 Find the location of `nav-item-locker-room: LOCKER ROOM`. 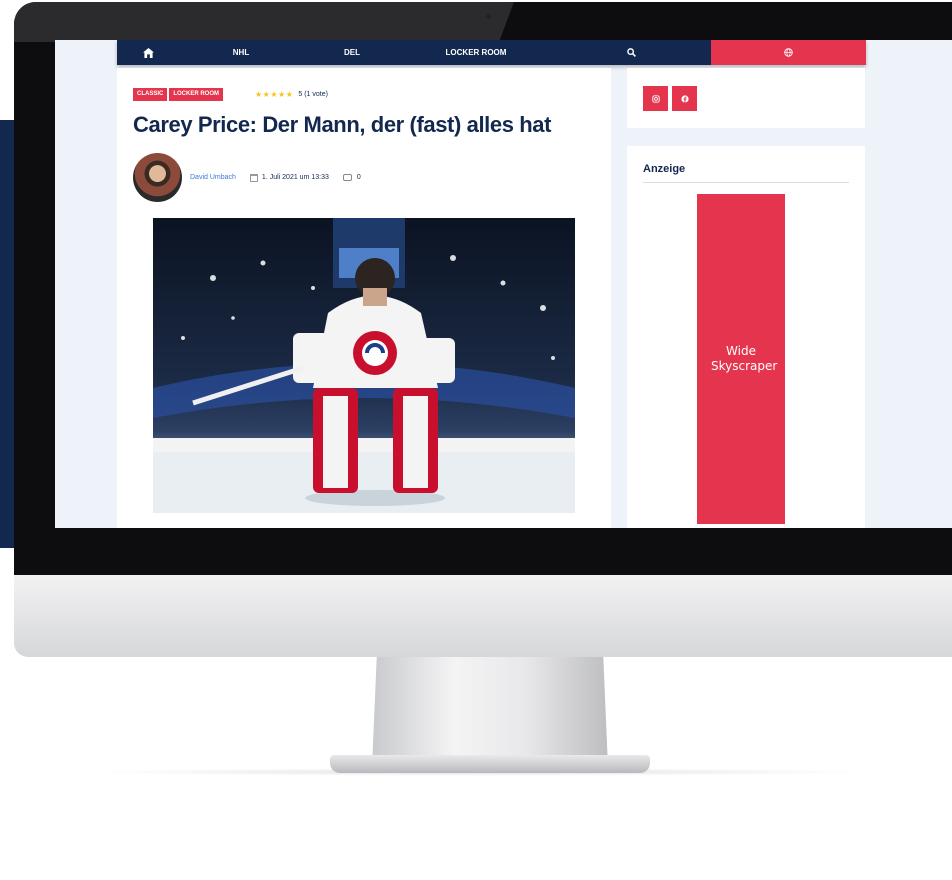

nav-item-locker-room: LOCKER ROOM is located at coordinates (476, 52).